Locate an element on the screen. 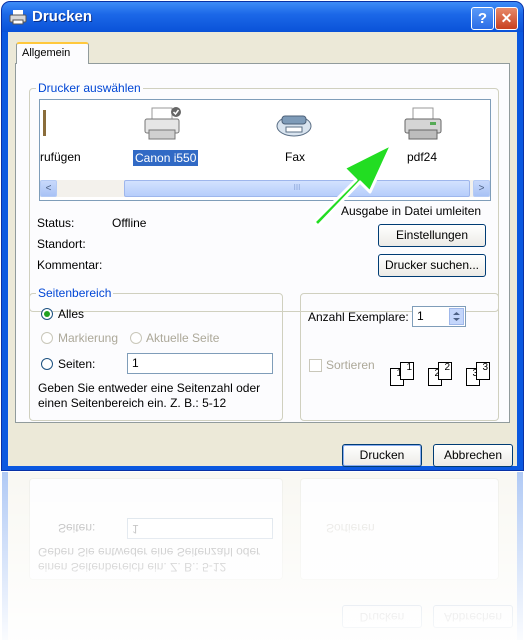 Image resolution: width=527 pixels, height=640 pixels. page-range-hint-line1: Geben Sie entweder eine Seitenzahl oder is located at coordinates (149, 388).